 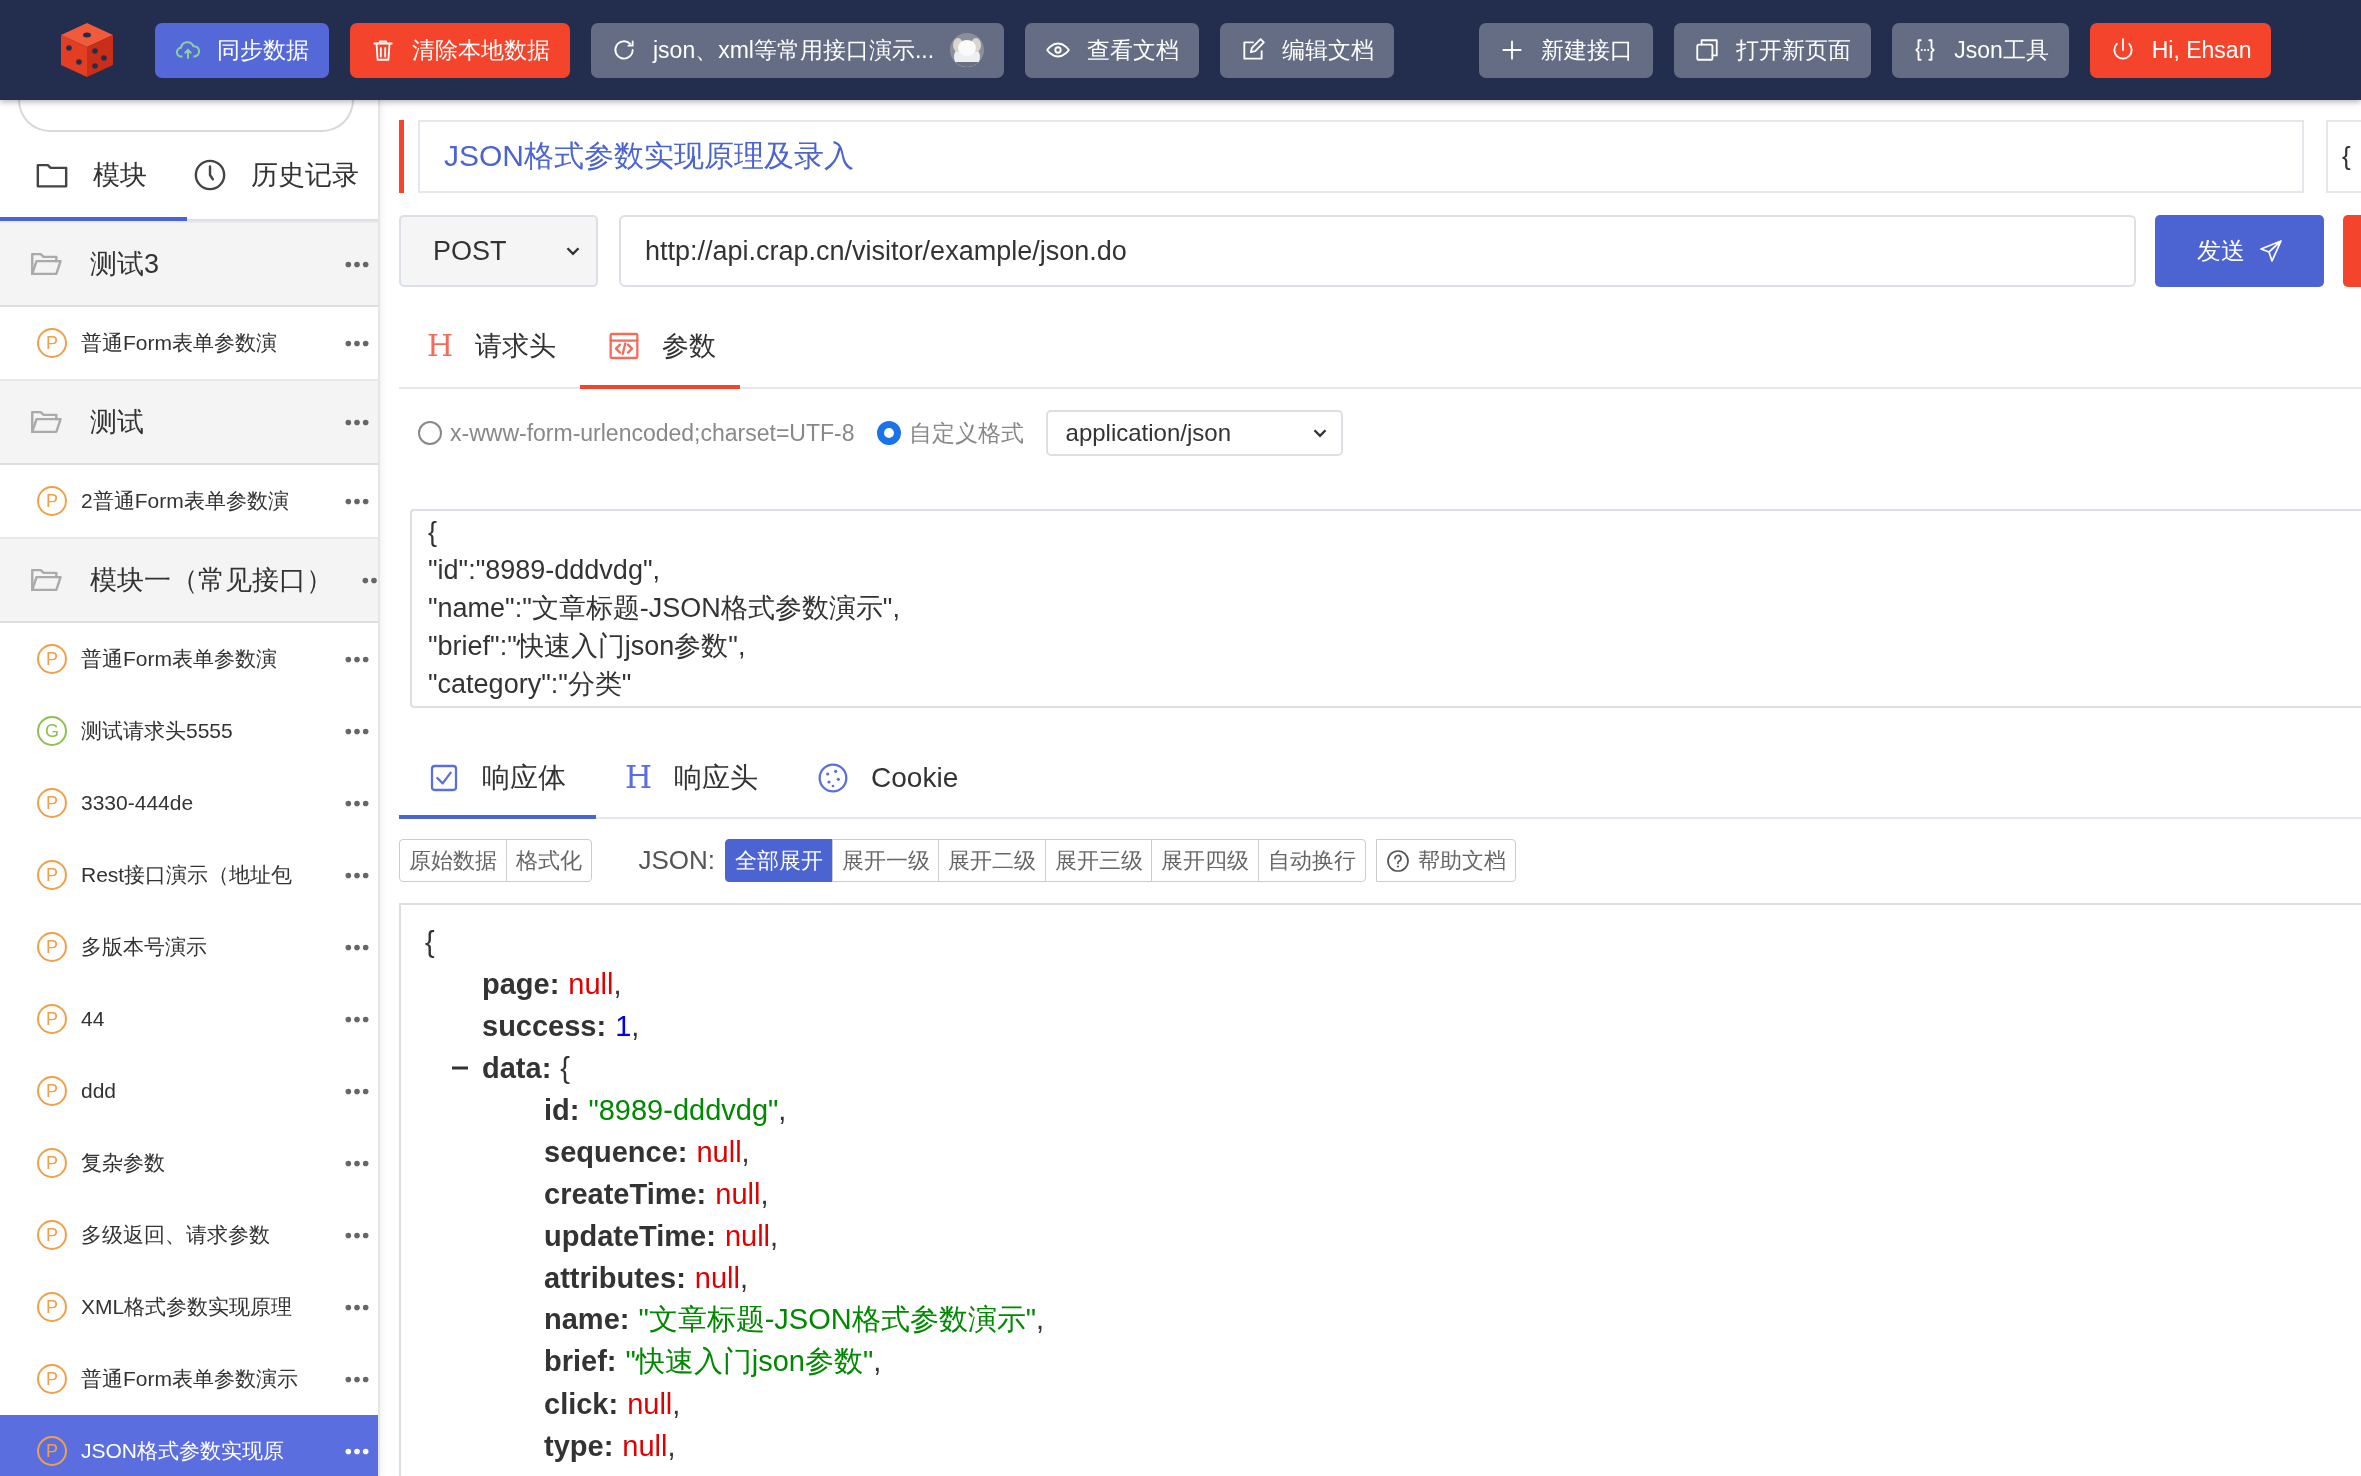 What do you see at coordinates (189, 803) in the screenshot?
I see `tree-item: P 3330-444de` at bounding box center [189, 803].